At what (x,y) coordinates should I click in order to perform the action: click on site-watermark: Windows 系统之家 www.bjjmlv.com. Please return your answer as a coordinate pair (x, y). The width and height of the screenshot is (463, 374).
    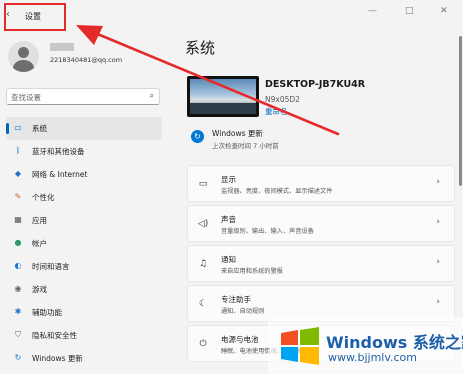
    Looking at the image, I should click on (365, 345).